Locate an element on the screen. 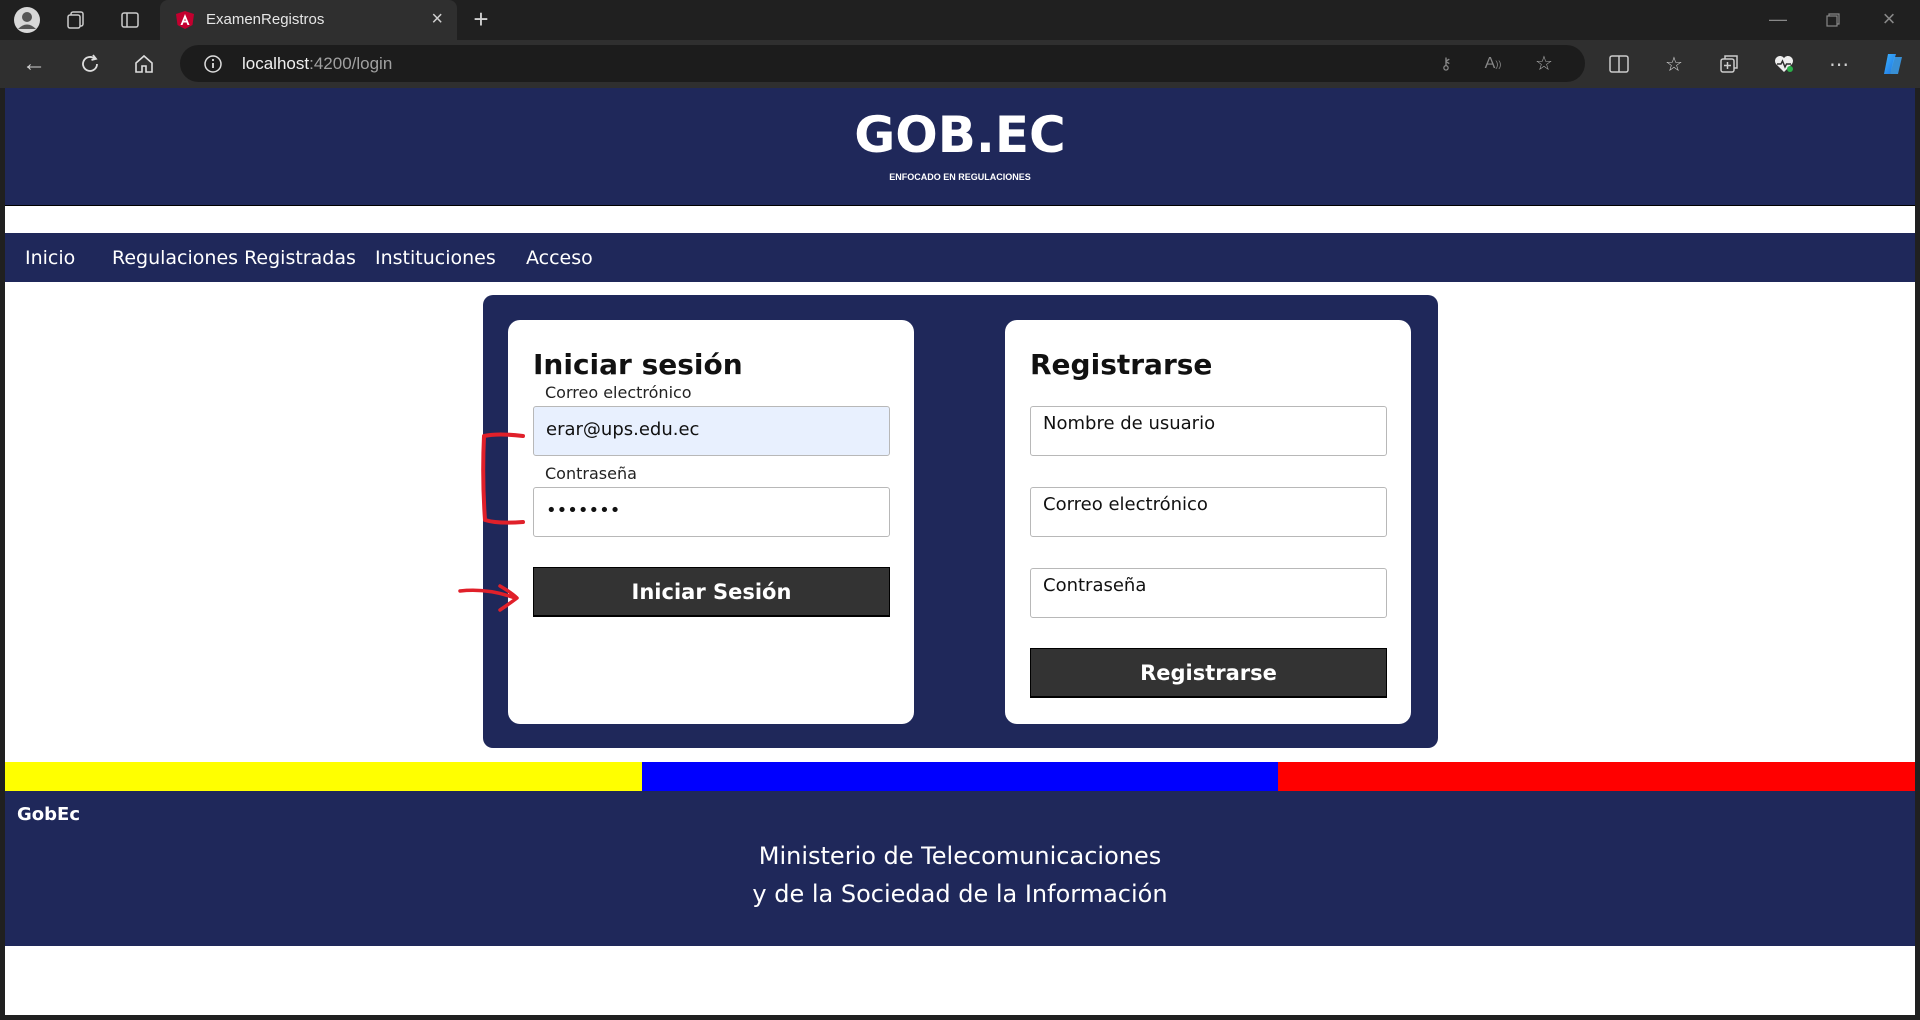 This screenshot has width=1920, height=1020. register-button: Registrarse is located at coordinates (1208, 673).